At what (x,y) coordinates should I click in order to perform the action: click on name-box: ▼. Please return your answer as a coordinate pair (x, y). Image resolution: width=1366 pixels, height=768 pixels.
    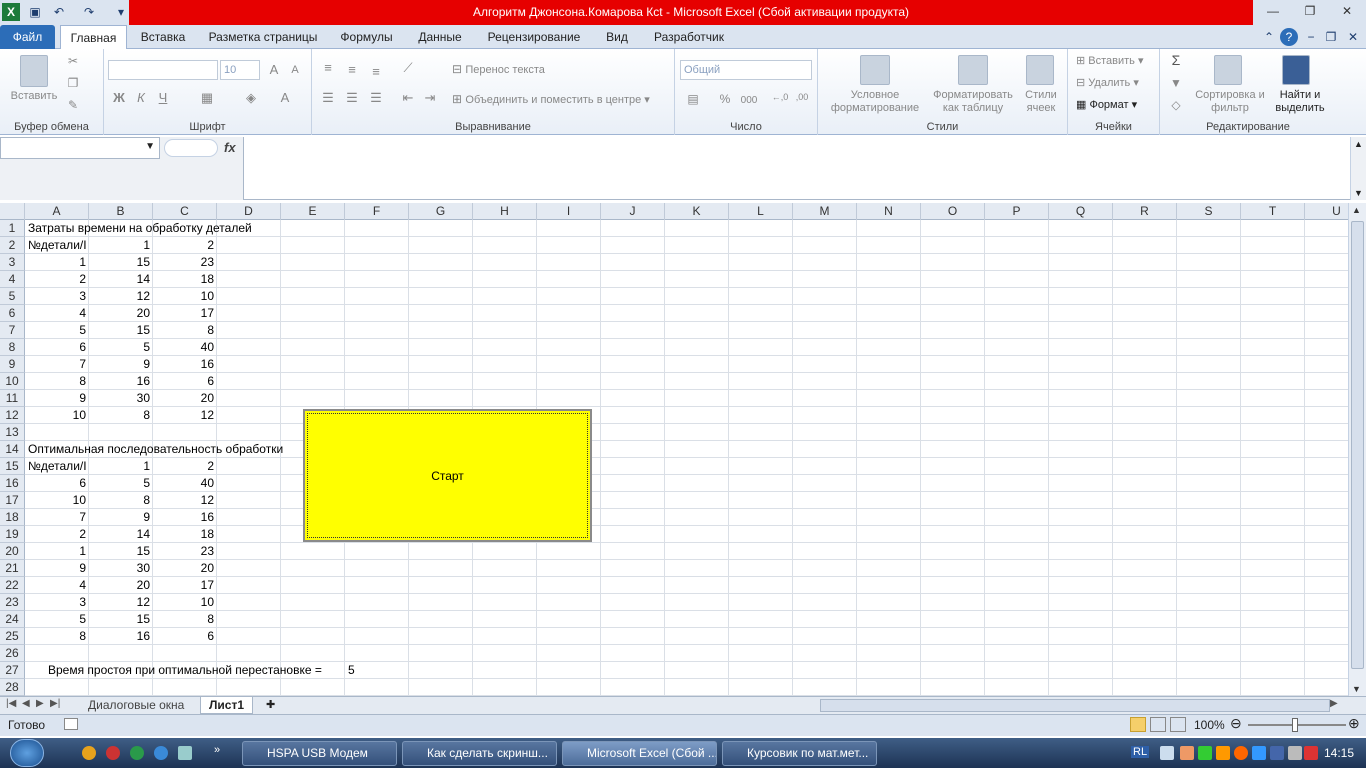
    Looking at the image, I should click on (80, 148).